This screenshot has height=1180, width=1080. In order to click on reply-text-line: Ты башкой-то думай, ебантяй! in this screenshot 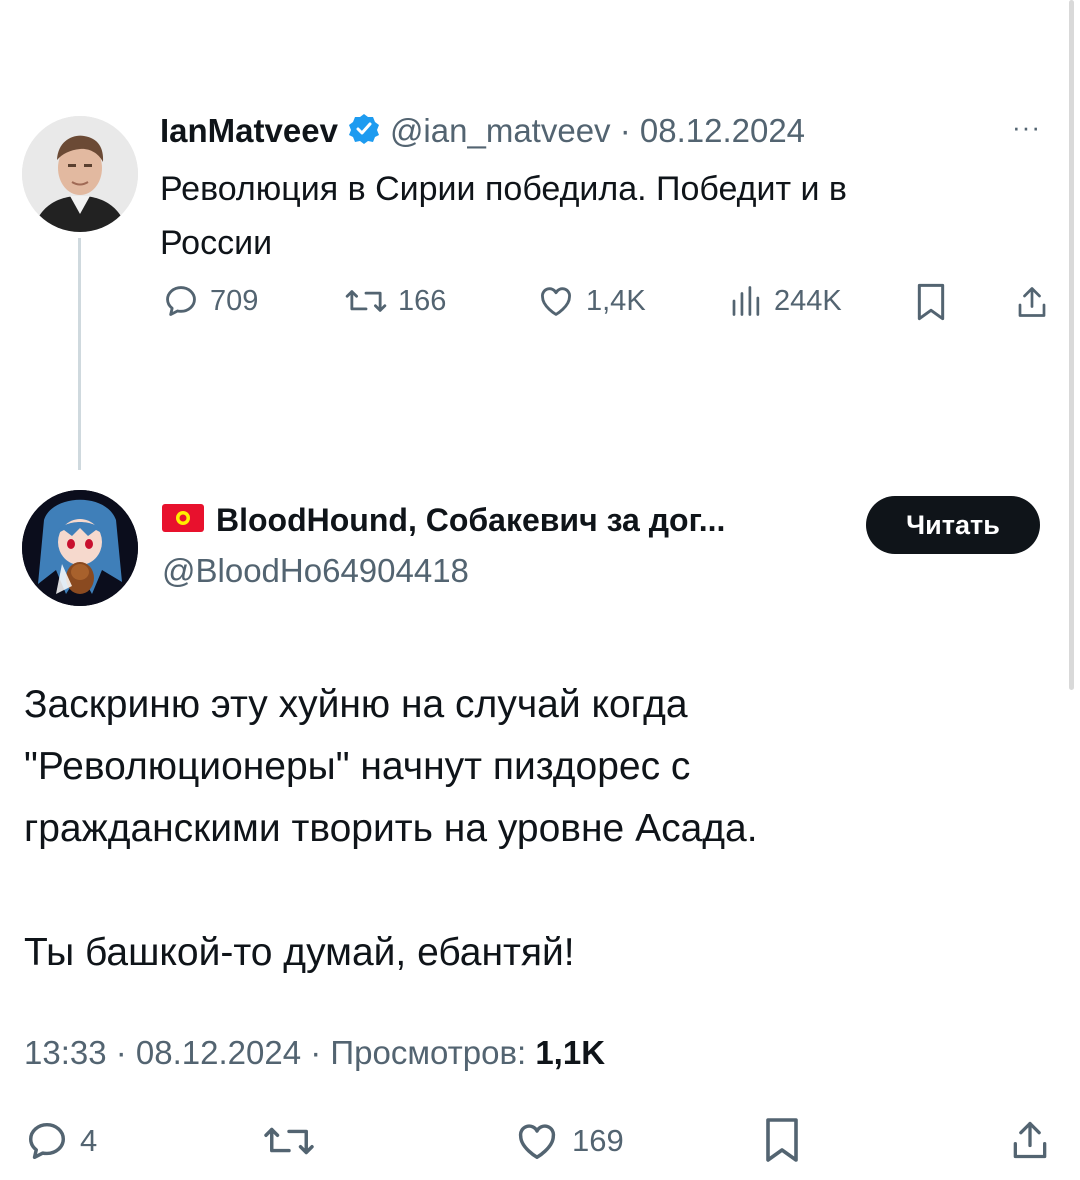, I will do `click(299, 952)`.